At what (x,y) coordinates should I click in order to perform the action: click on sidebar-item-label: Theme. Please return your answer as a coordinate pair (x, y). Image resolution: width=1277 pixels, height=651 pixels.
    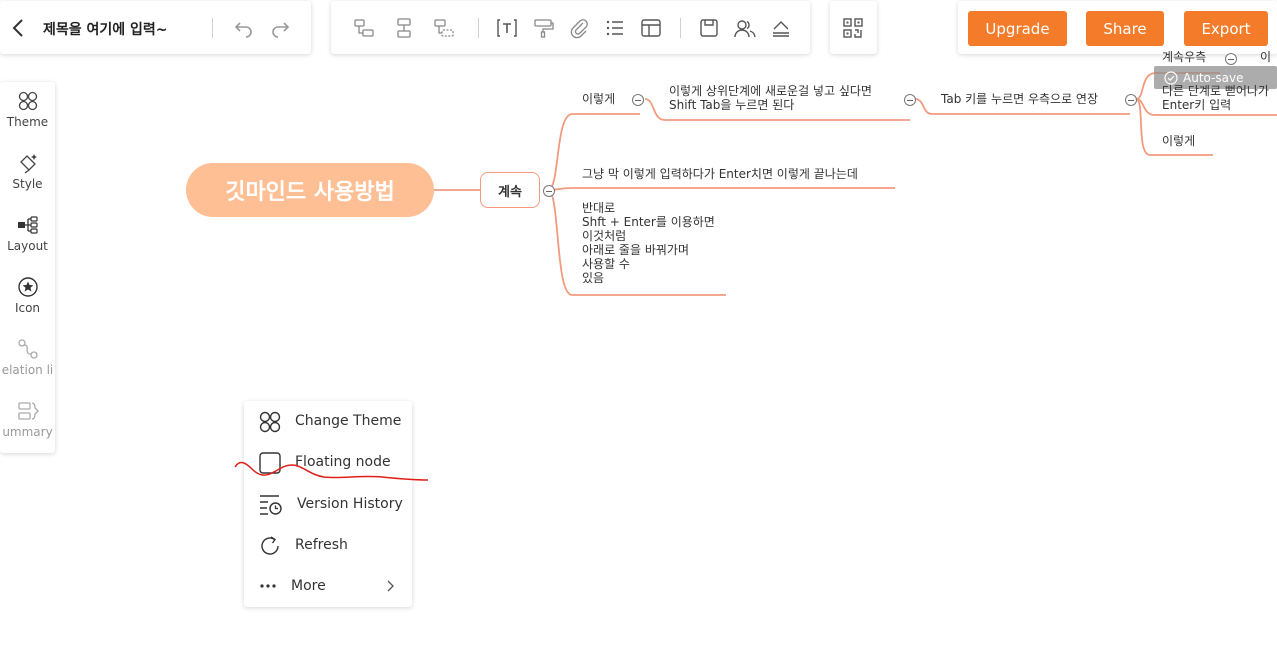
    Looking at the image, I should click on (27, 122).